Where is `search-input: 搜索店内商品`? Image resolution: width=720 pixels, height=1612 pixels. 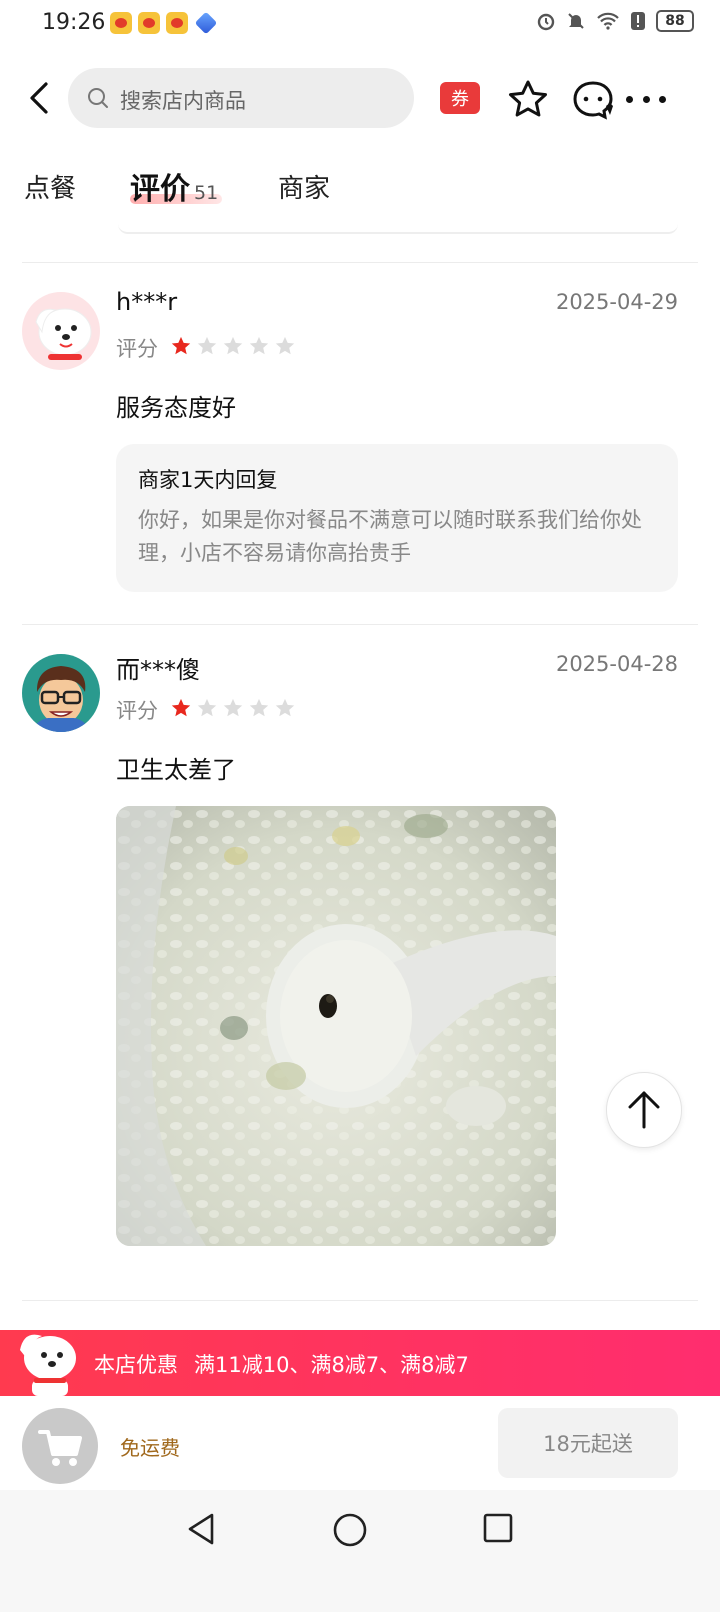 search-input: 搜索店内商品 is located at coordinates (241, 98).